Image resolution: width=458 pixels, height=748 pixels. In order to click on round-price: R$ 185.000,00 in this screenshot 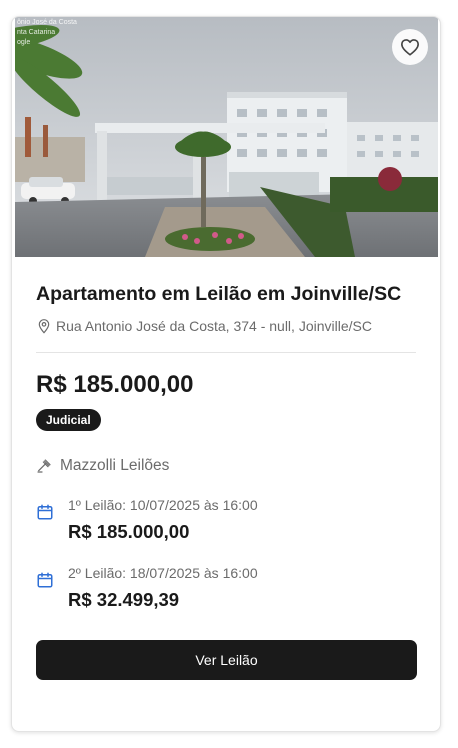, I will do `click(129, 531)`.